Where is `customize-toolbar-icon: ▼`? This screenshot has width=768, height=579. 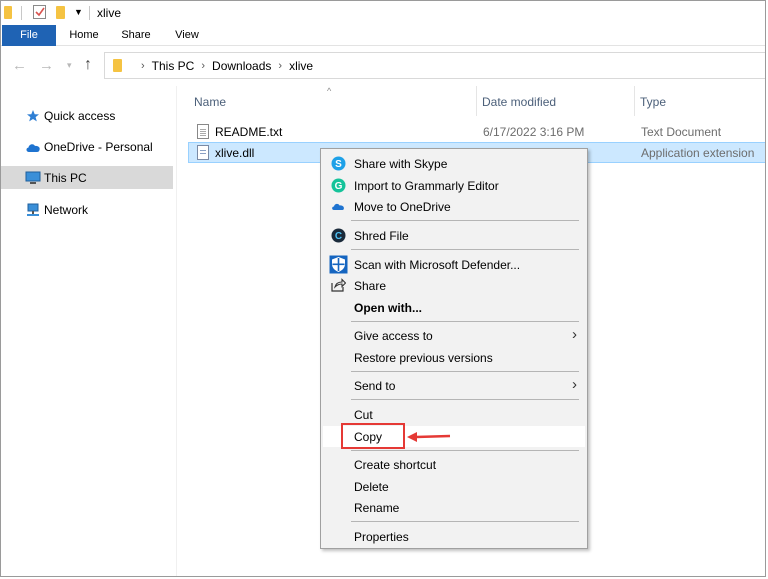 customize-toolbar-icon: ▼ is located at coordinates (78, 12).